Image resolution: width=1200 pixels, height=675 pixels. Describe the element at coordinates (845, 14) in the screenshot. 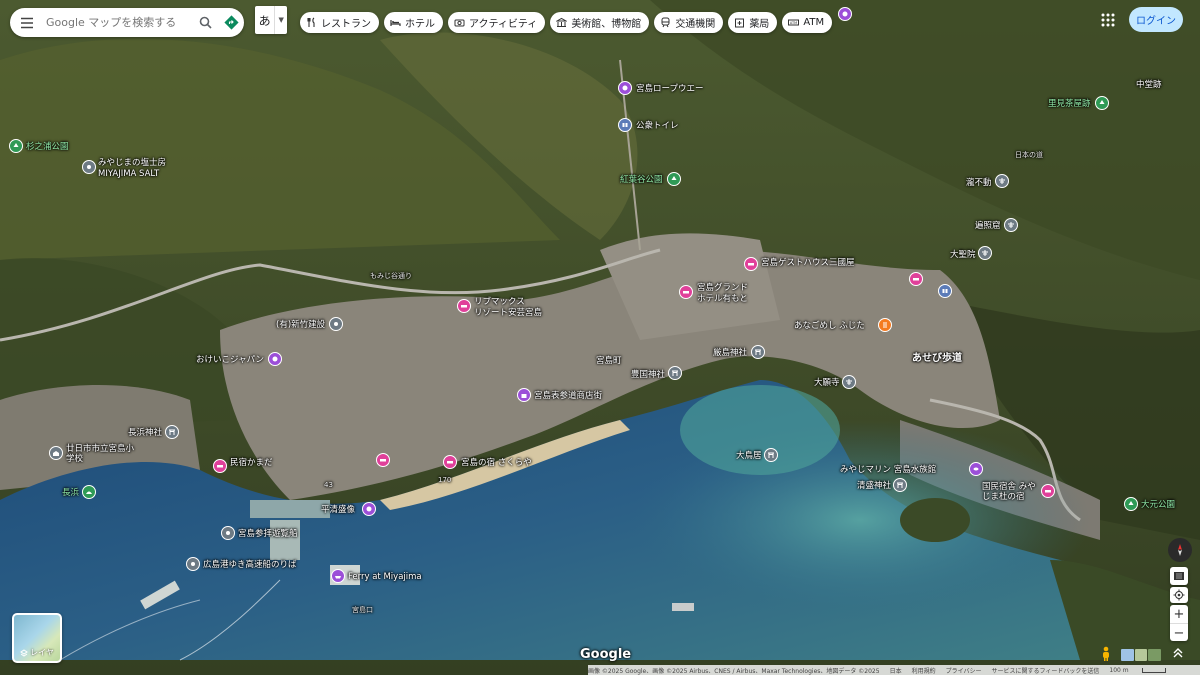

I see `place-pin-top` at that location.